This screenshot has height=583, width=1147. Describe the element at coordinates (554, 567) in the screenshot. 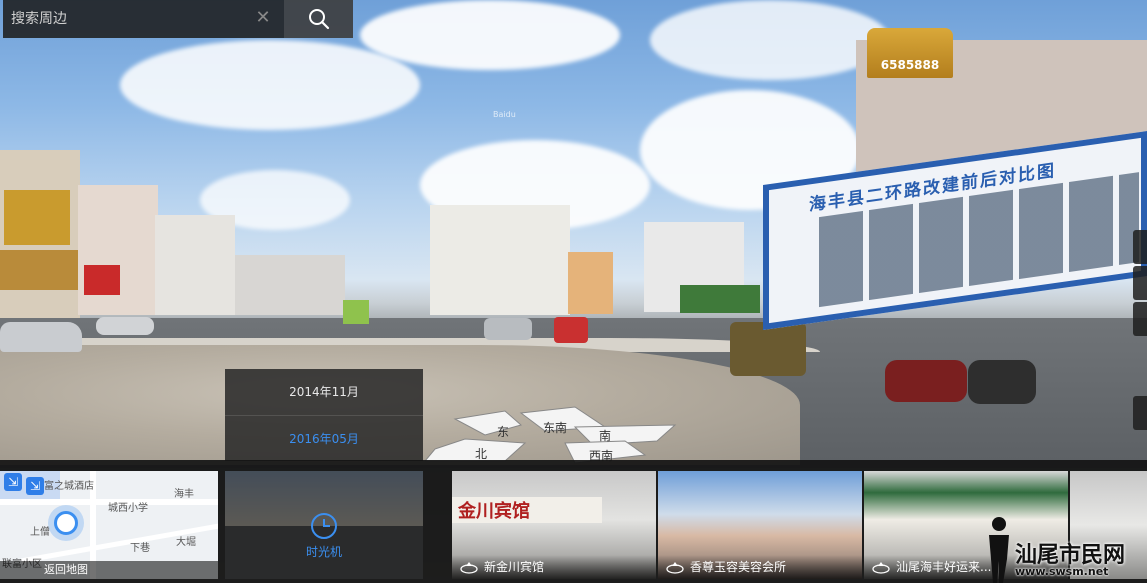

I see `thumbnail-caption: 新金川宾馆` at that location.